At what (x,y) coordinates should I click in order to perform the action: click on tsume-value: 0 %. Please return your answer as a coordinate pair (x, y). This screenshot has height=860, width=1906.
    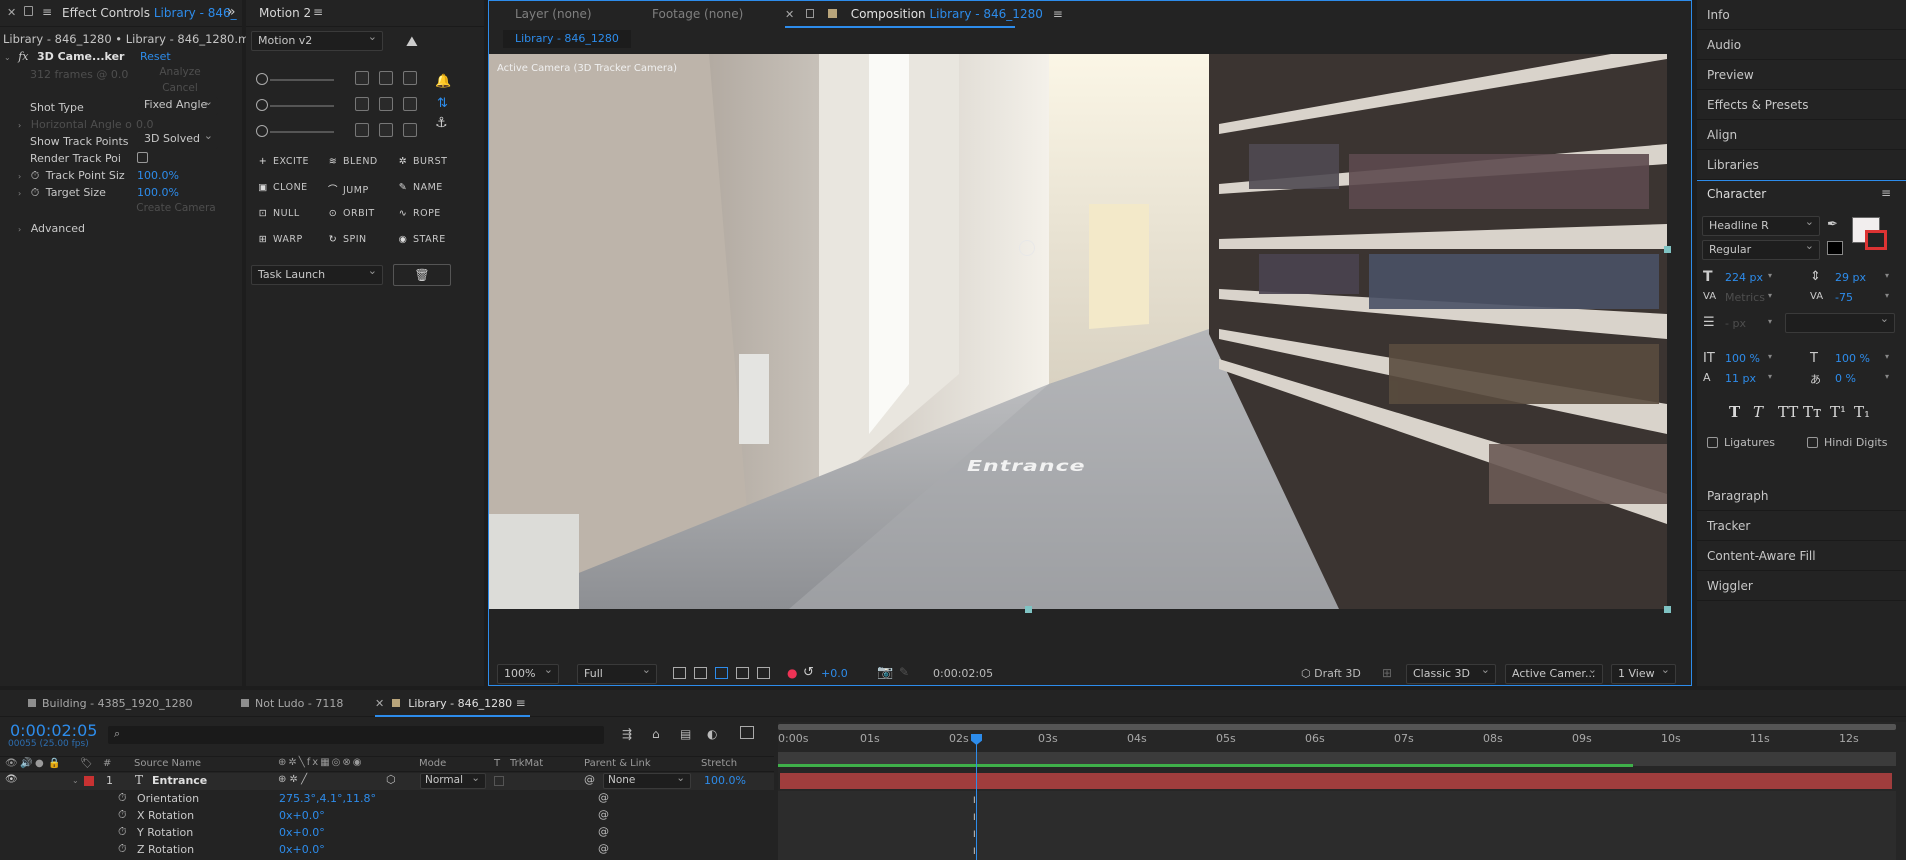
    Looking at the image, I should click on (1845, 378).